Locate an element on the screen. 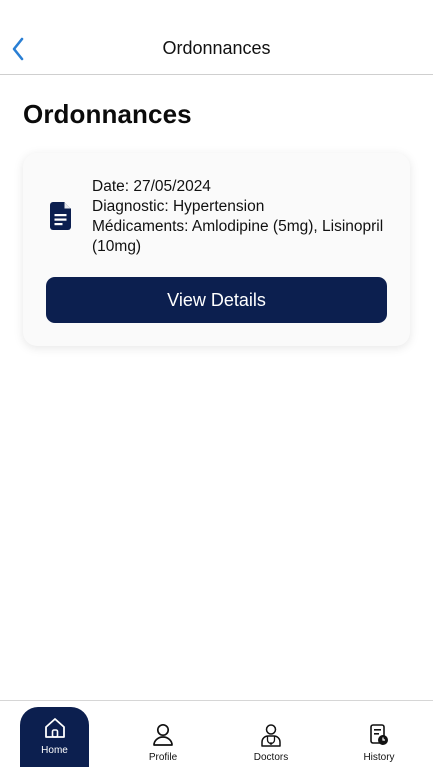  tab-doctors-label: Doctors is located at coordinates (271, 757).